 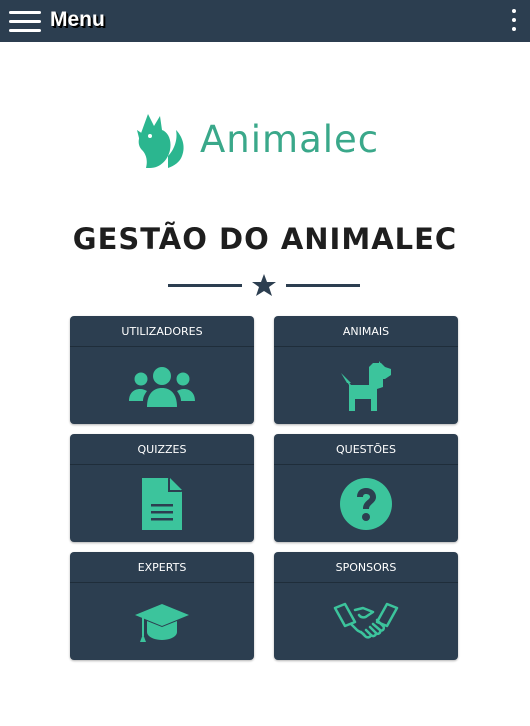 What do you see at coordinates (366, 503) in the screenshot?
I see `question-circle-icon` at bounding box center [366, 503].